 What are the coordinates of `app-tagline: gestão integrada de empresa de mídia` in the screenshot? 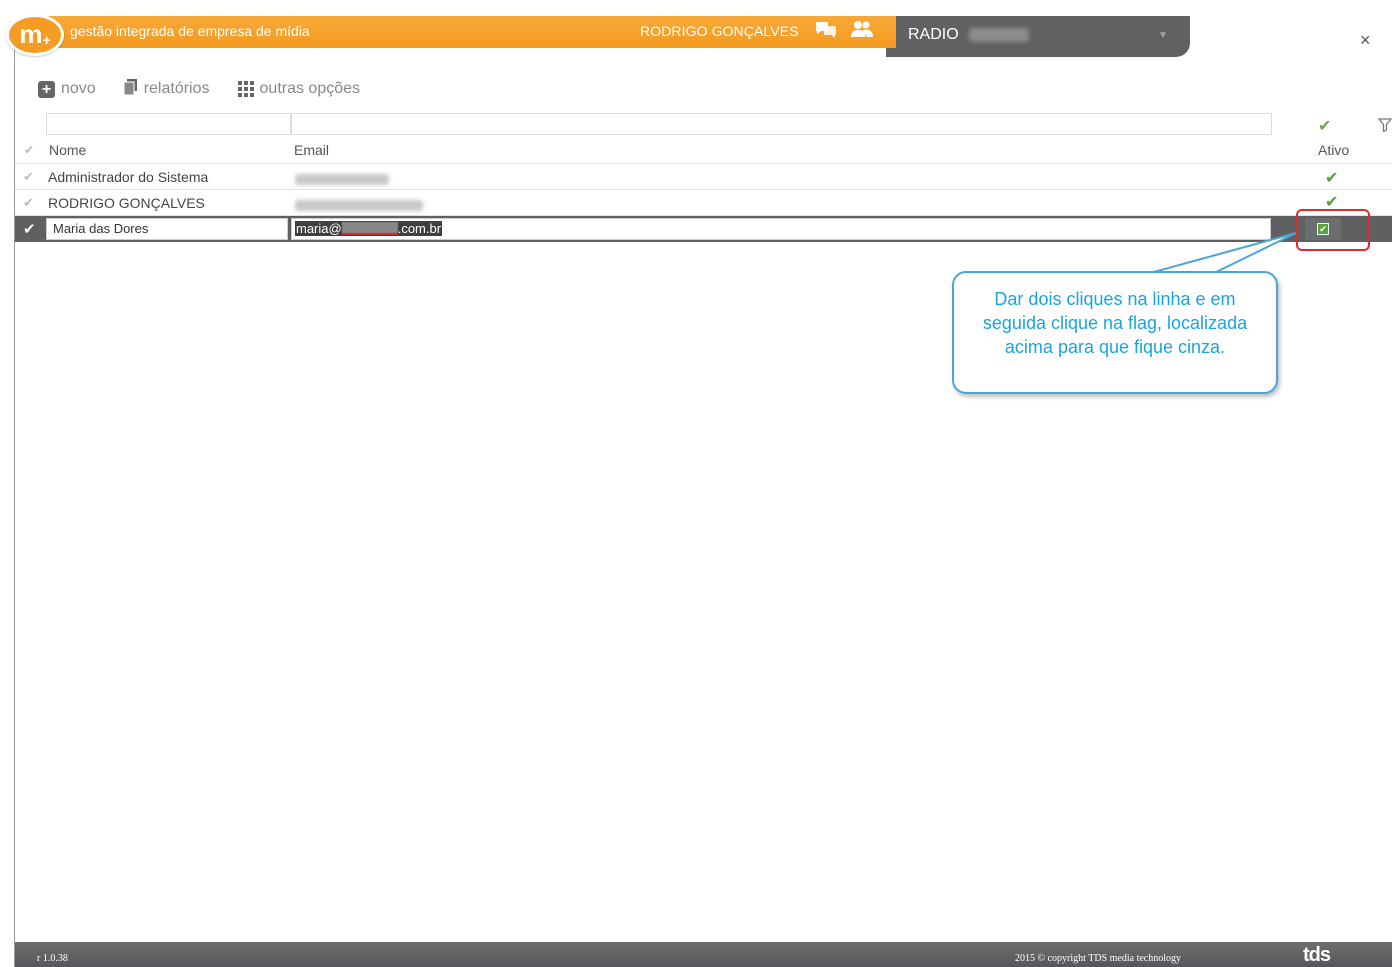 It's located at (190, 31).